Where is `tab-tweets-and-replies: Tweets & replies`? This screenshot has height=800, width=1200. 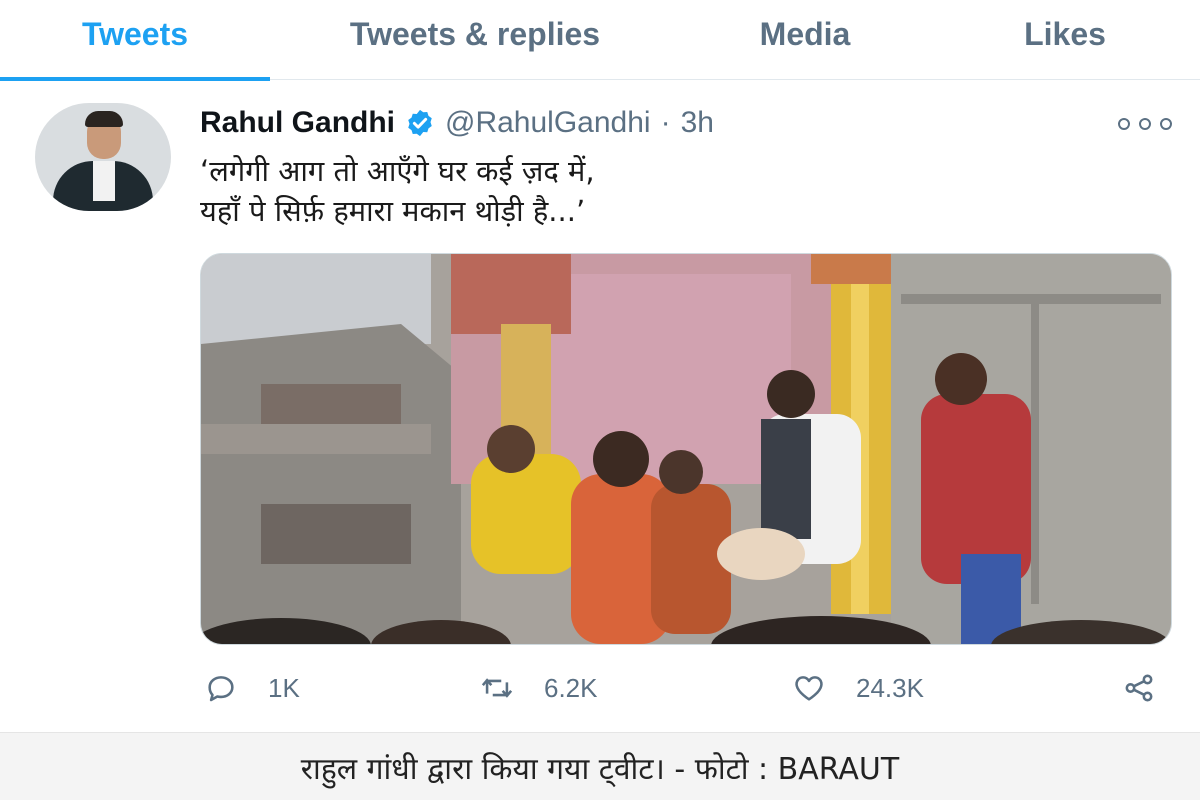
tab-tweets-and-replies: Tweets & replies is located at coordinates (475, 40).